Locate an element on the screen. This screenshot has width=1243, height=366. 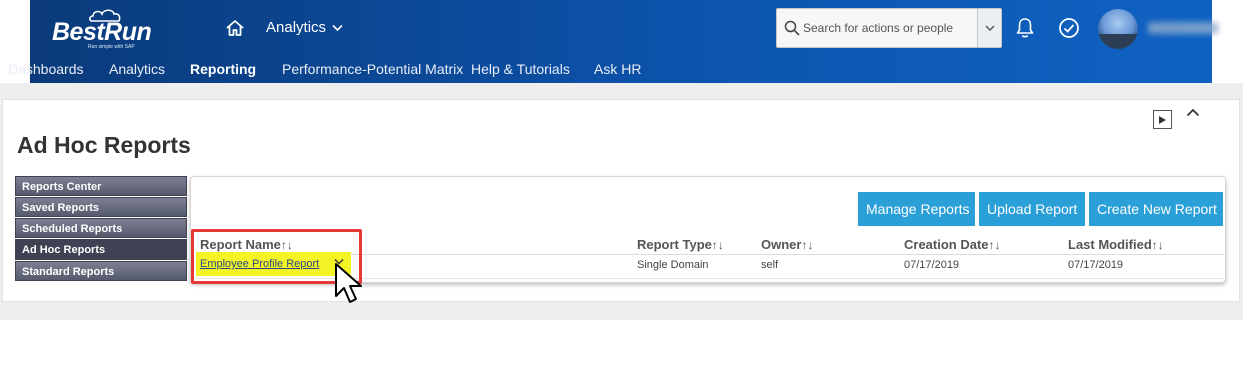
page-title: Ad Hoc Reports is located at coordinates (104, 145).